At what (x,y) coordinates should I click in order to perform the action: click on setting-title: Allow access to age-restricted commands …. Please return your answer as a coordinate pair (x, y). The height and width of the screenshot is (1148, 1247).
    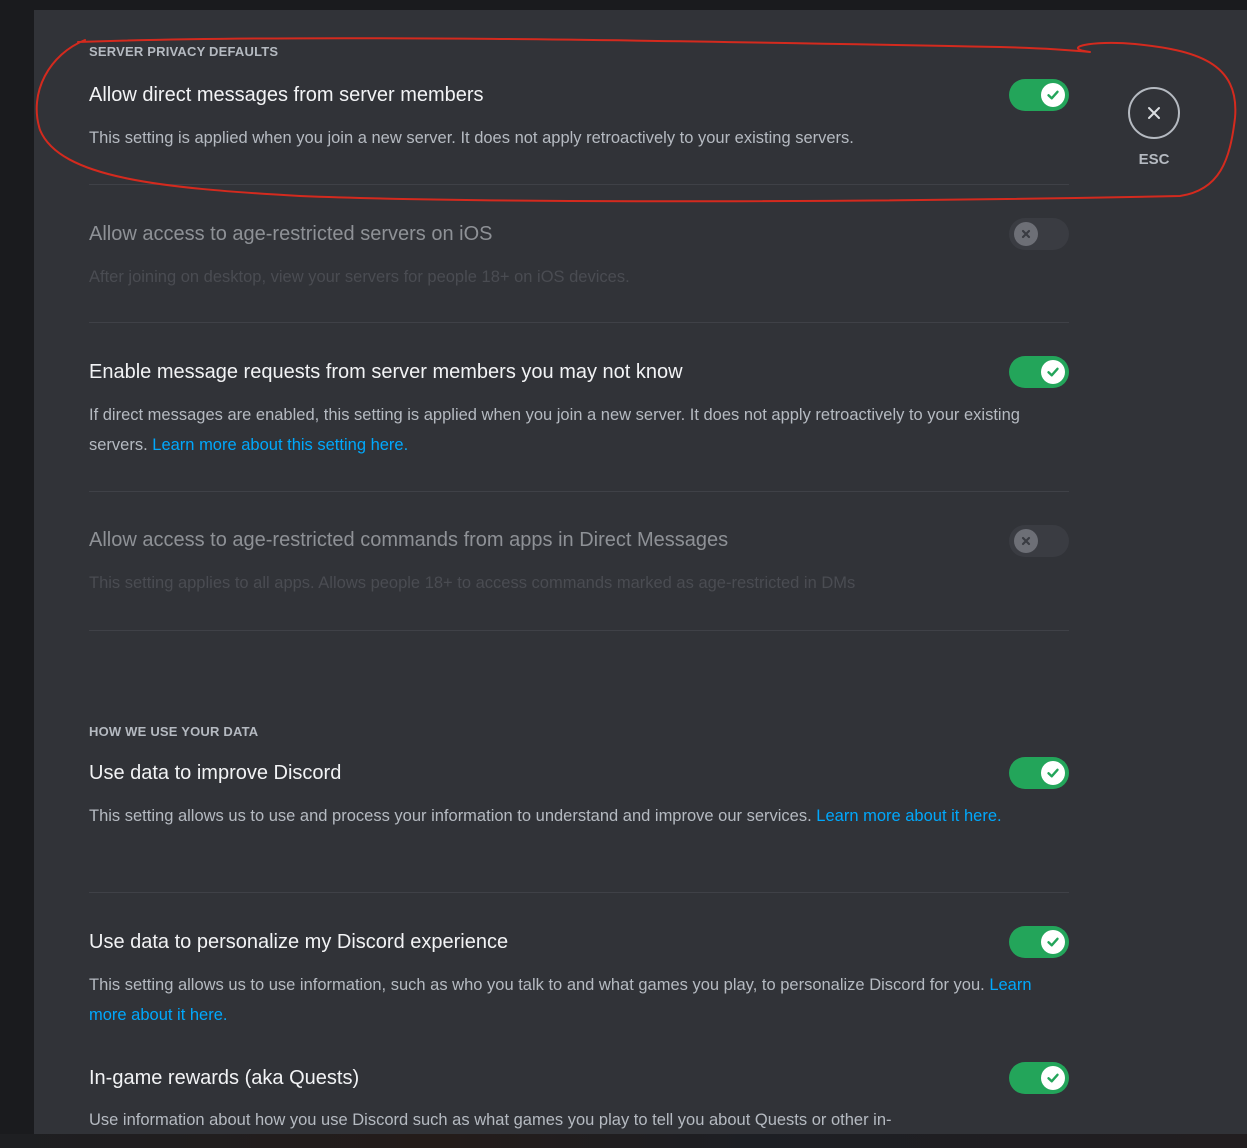
    Looking at the image, I should click on (409, 540).